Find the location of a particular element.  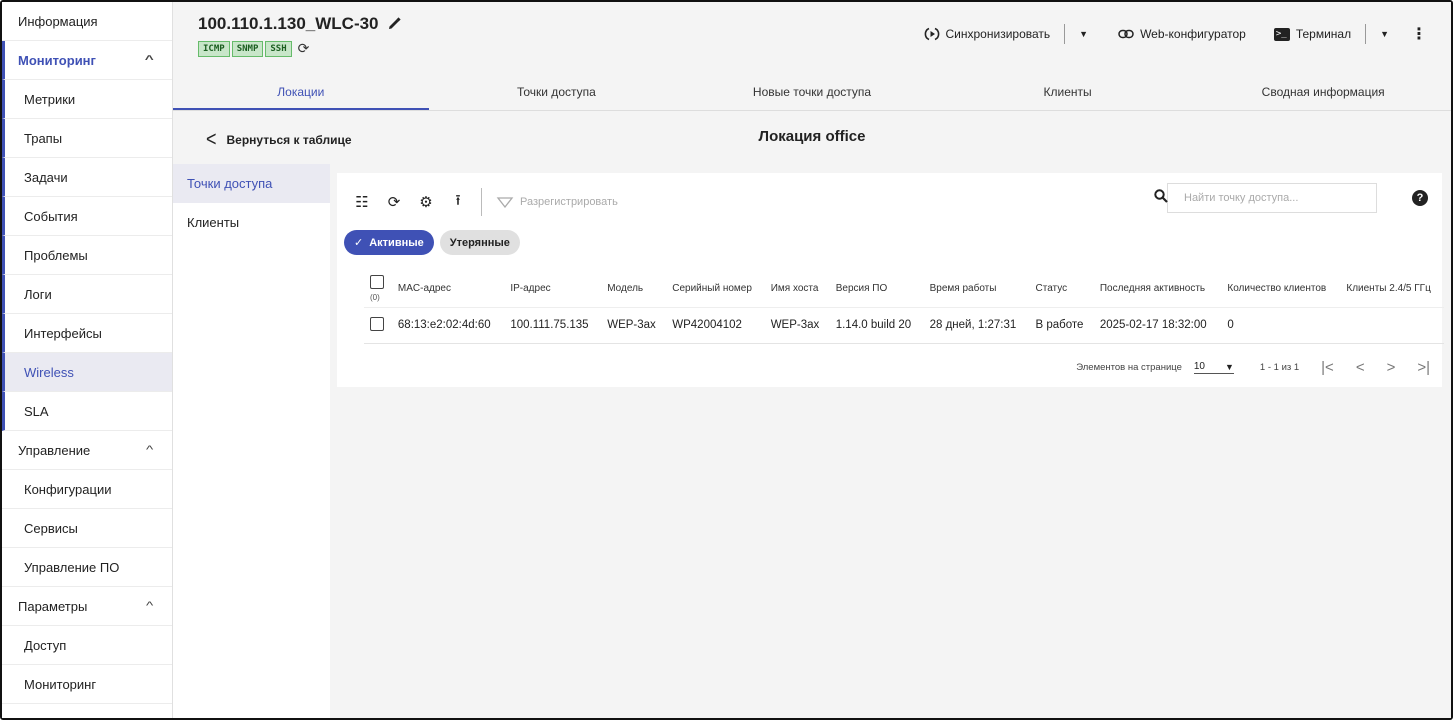

sidebar-item-monitoring-params: Мониторинг is located at coordinates (87, 684).